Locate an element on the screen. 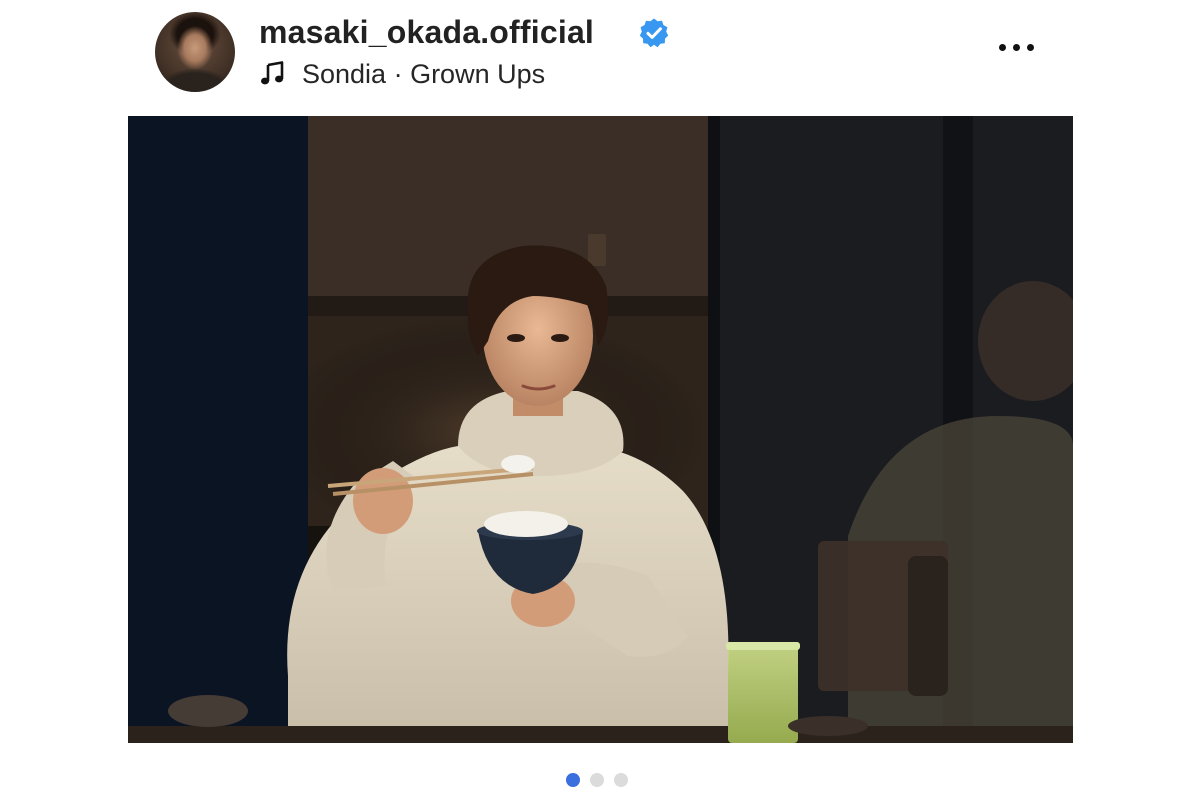 This screenshot has height=800, width=1200. post-header: masaki_okada.official Sondia · Grown Ups is located at coordinates (600, 55).